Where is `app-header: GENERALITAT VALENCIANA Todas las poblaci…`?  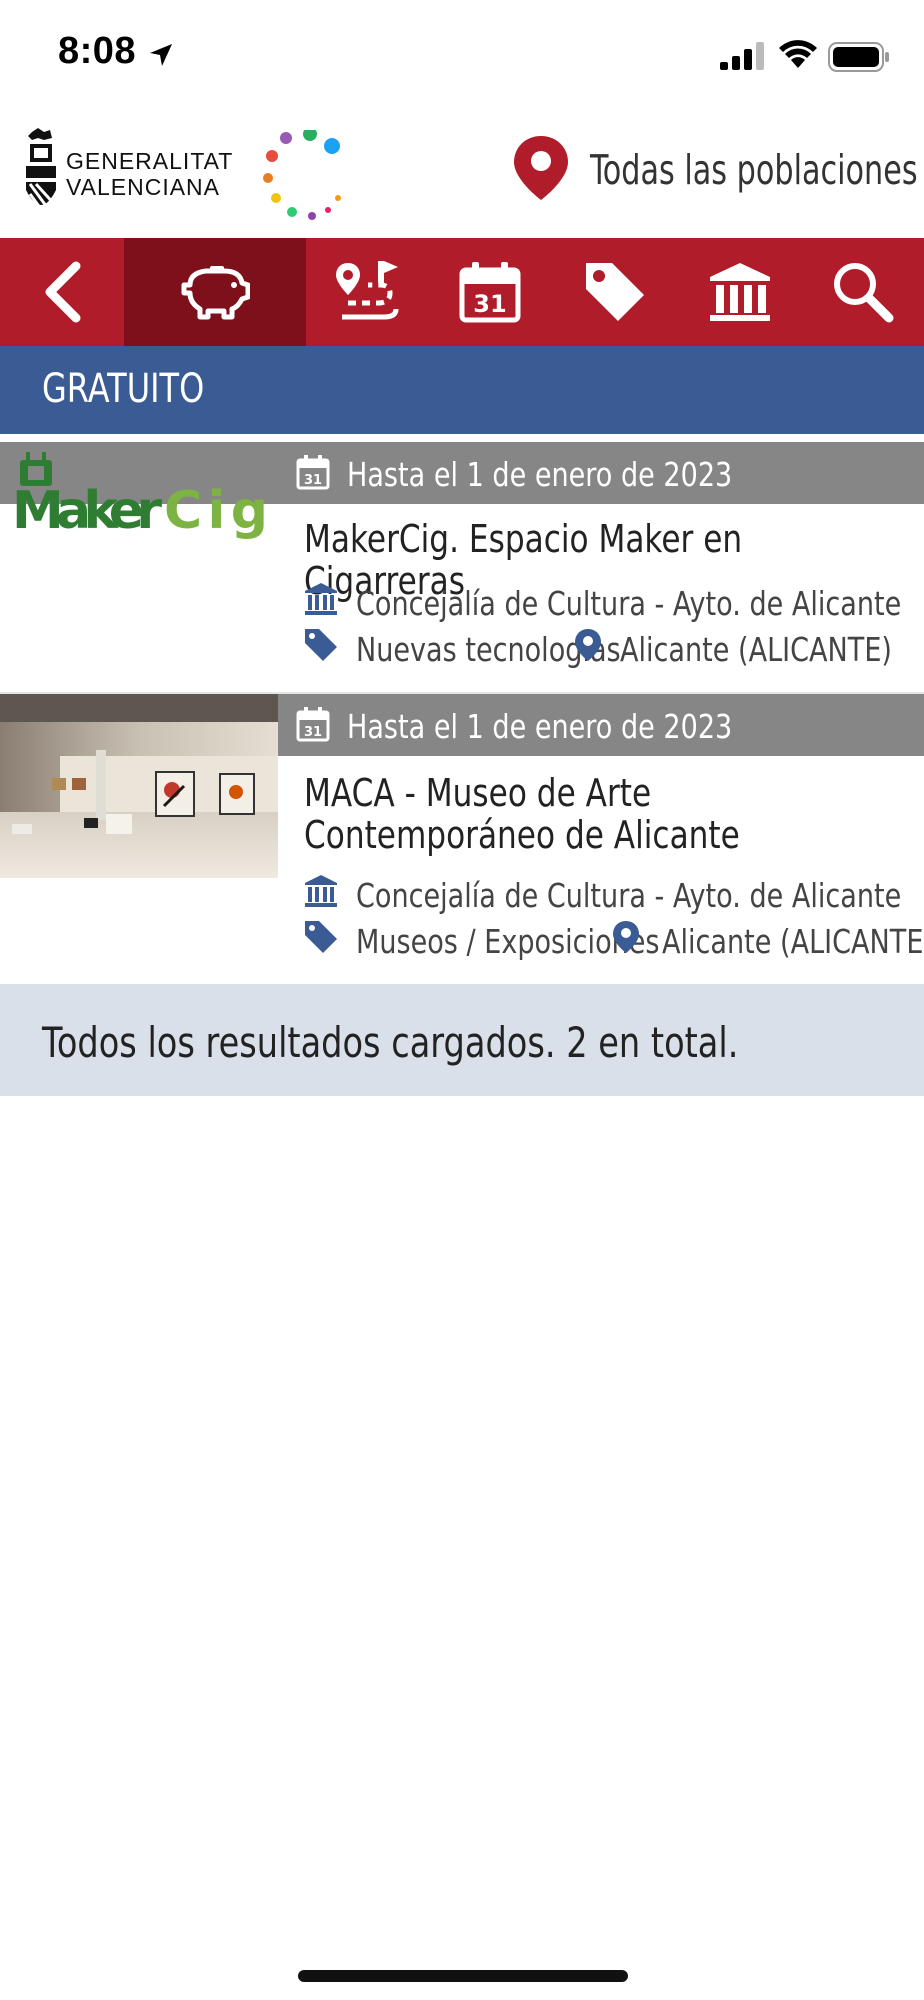
app-header: GENERALITAT VALENCIANA Todas las poblaci… is located at coordinates (462, 175).